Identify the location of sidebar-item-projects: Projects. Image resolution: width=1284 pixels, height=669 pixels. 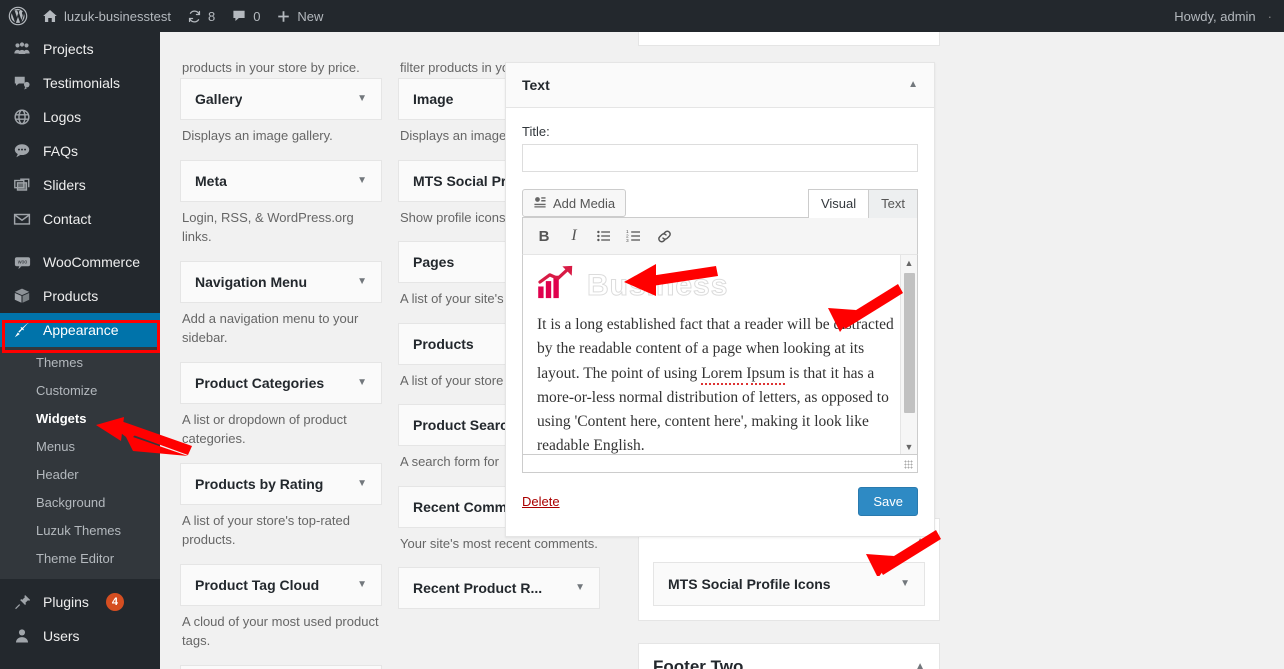
(80, 49).